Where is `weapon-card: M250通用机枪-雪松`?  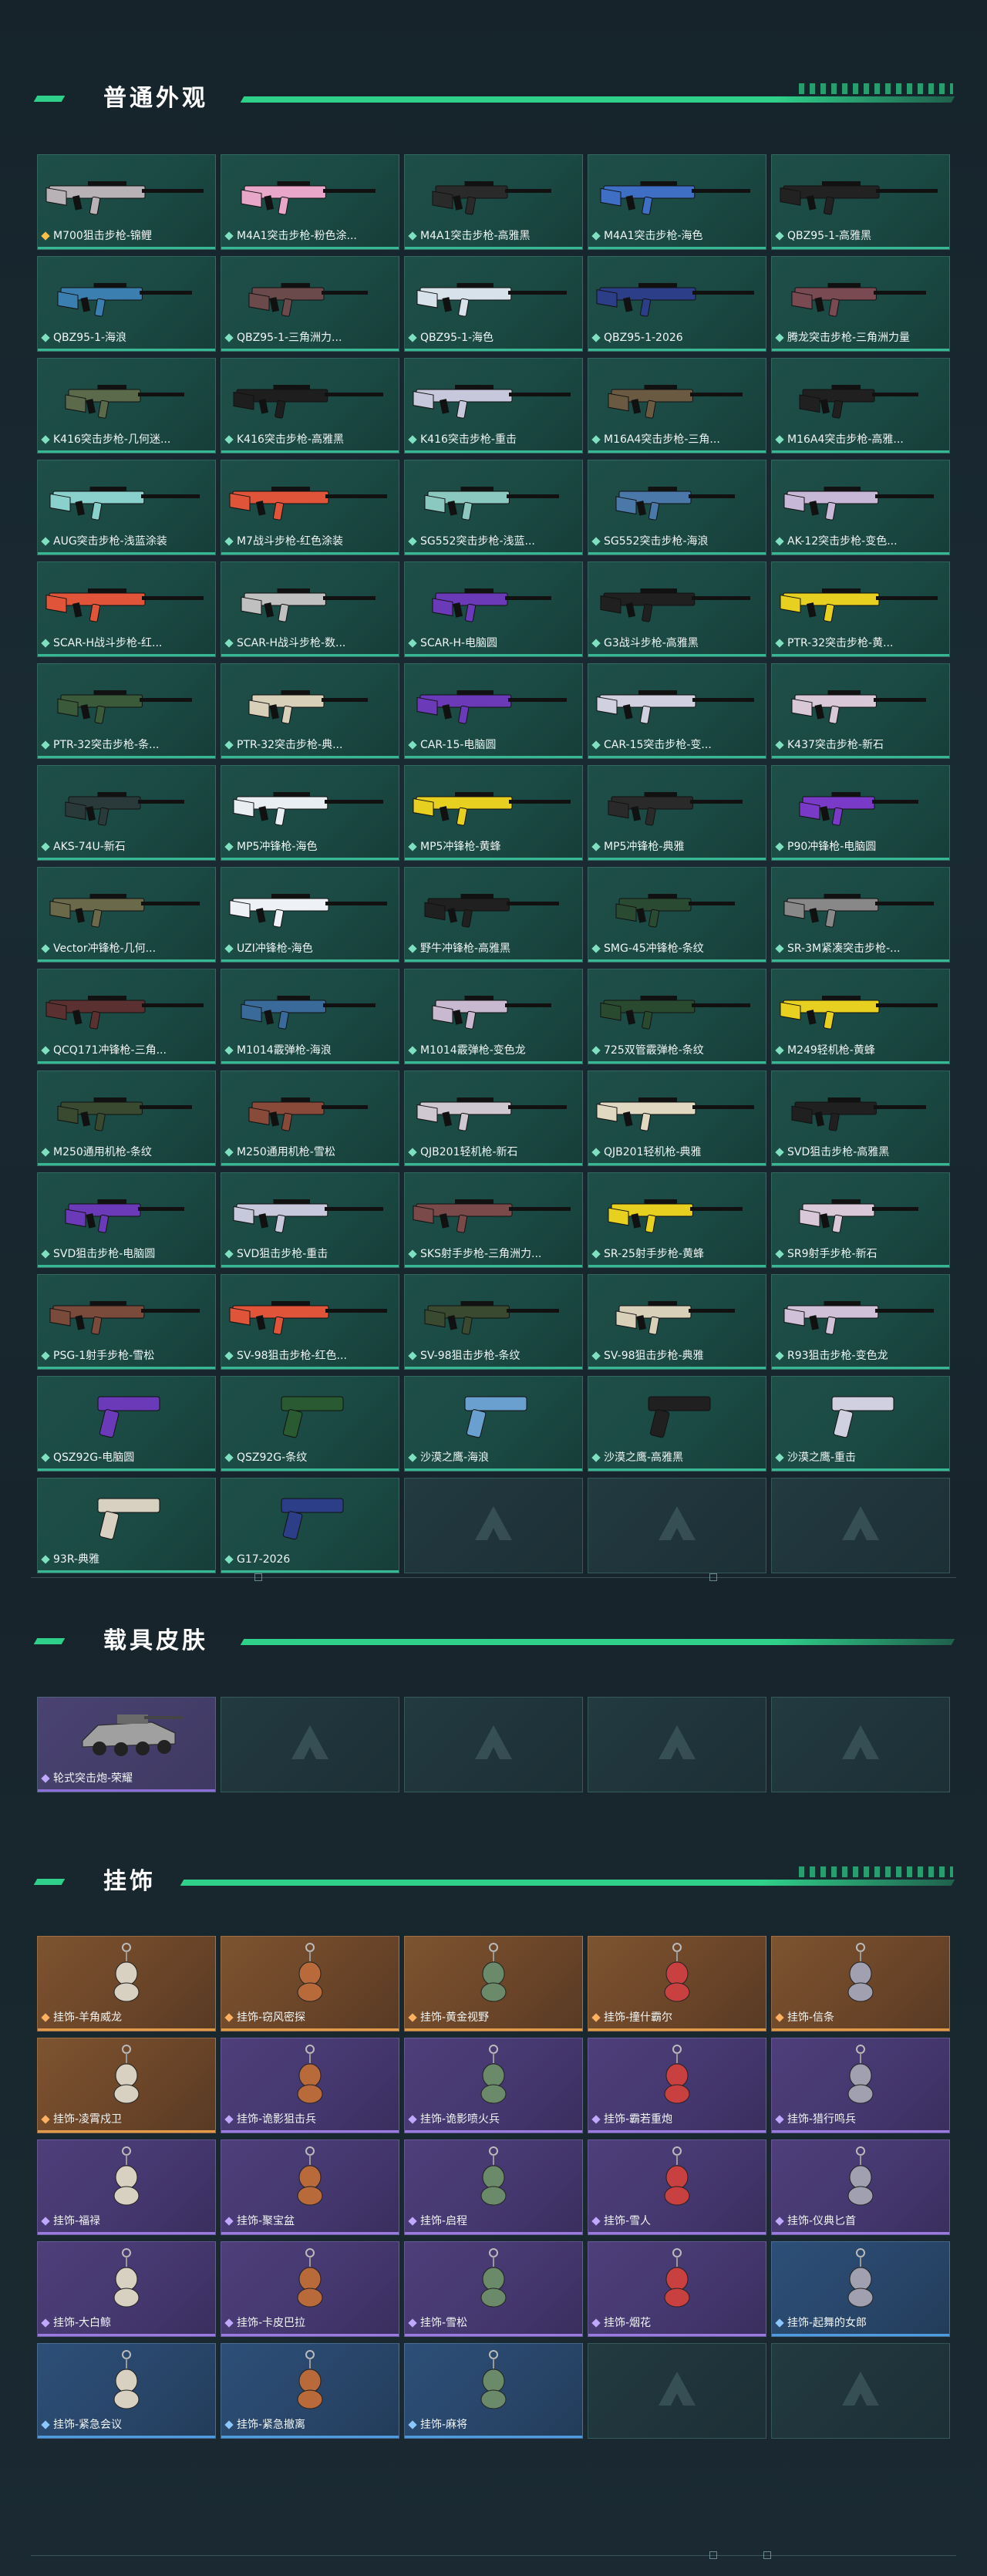
weapon-card: M250通用机枪-雪松 is located at coordinates (310, 1118).